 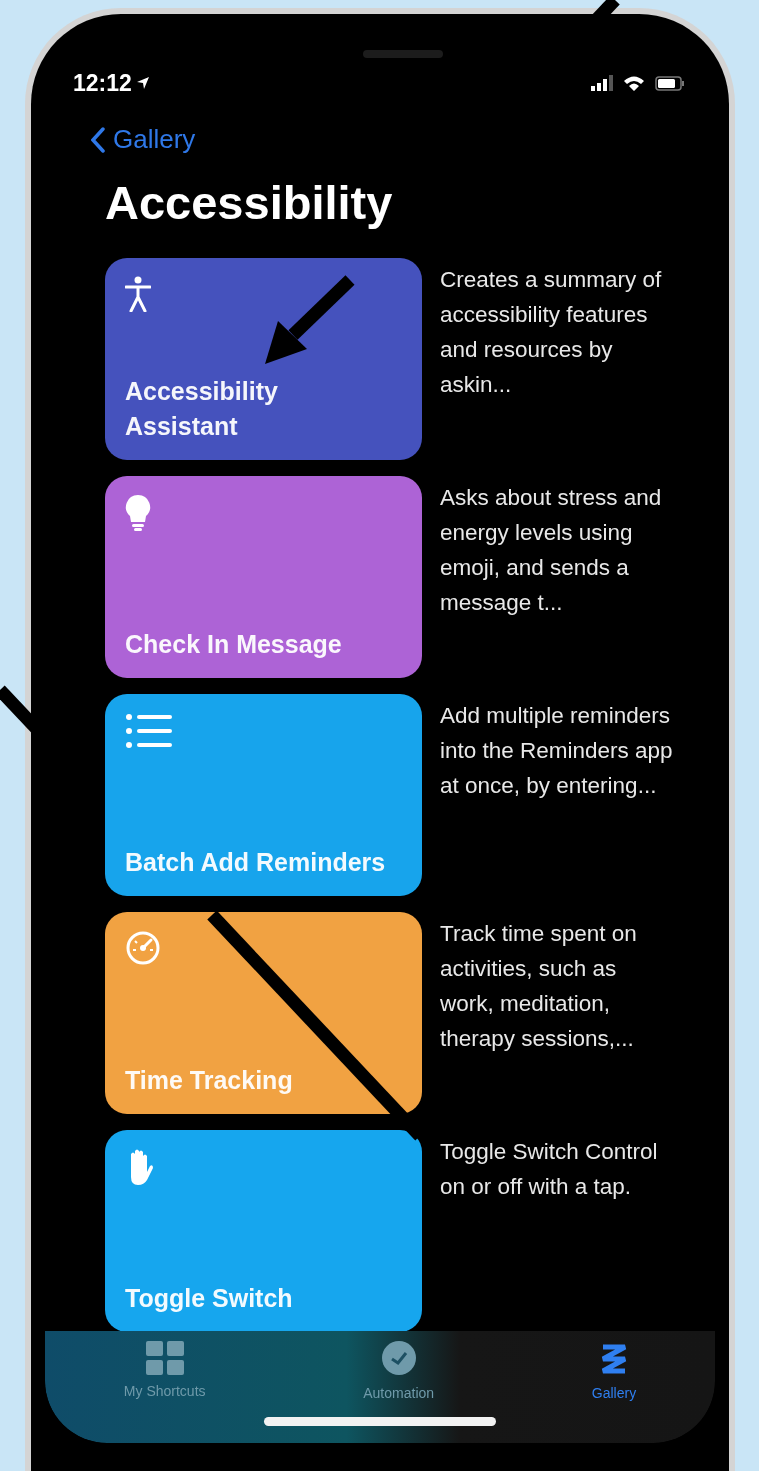 I want to click on shortcut-name: Batch Add Reminders, so click(x=255, y=862).